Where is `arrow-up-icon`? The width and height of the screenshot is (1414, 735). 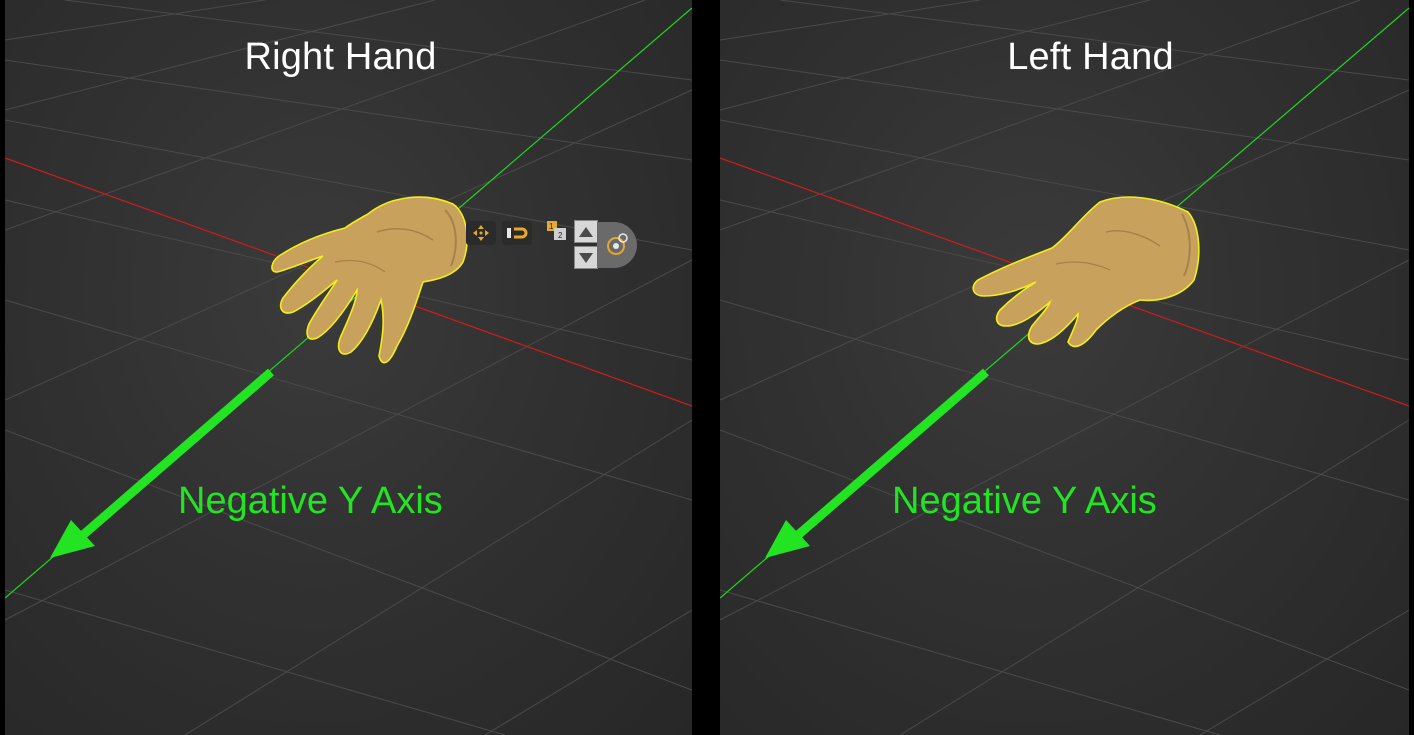
arrow-up-icon is located at coordinates (586, 231).